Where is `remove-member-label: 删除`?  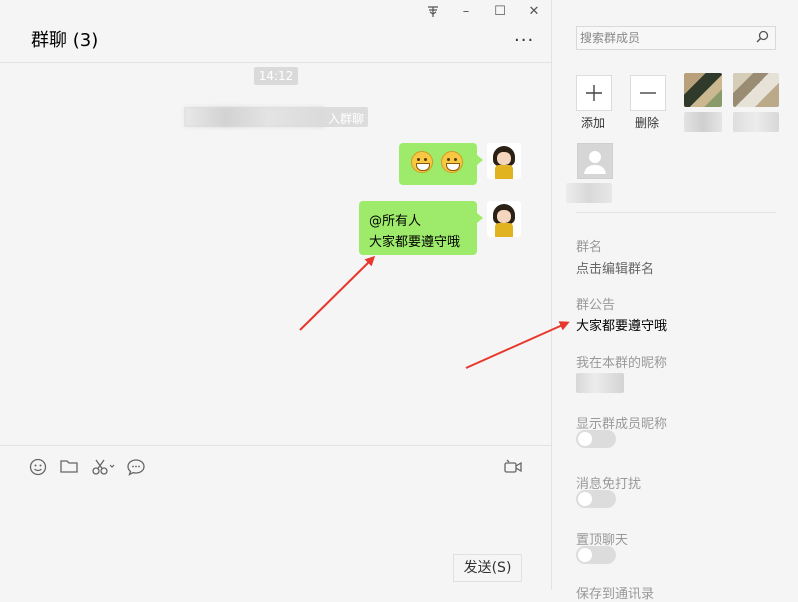
remove-member-label: 删除 is located at coordinates (646, 123).